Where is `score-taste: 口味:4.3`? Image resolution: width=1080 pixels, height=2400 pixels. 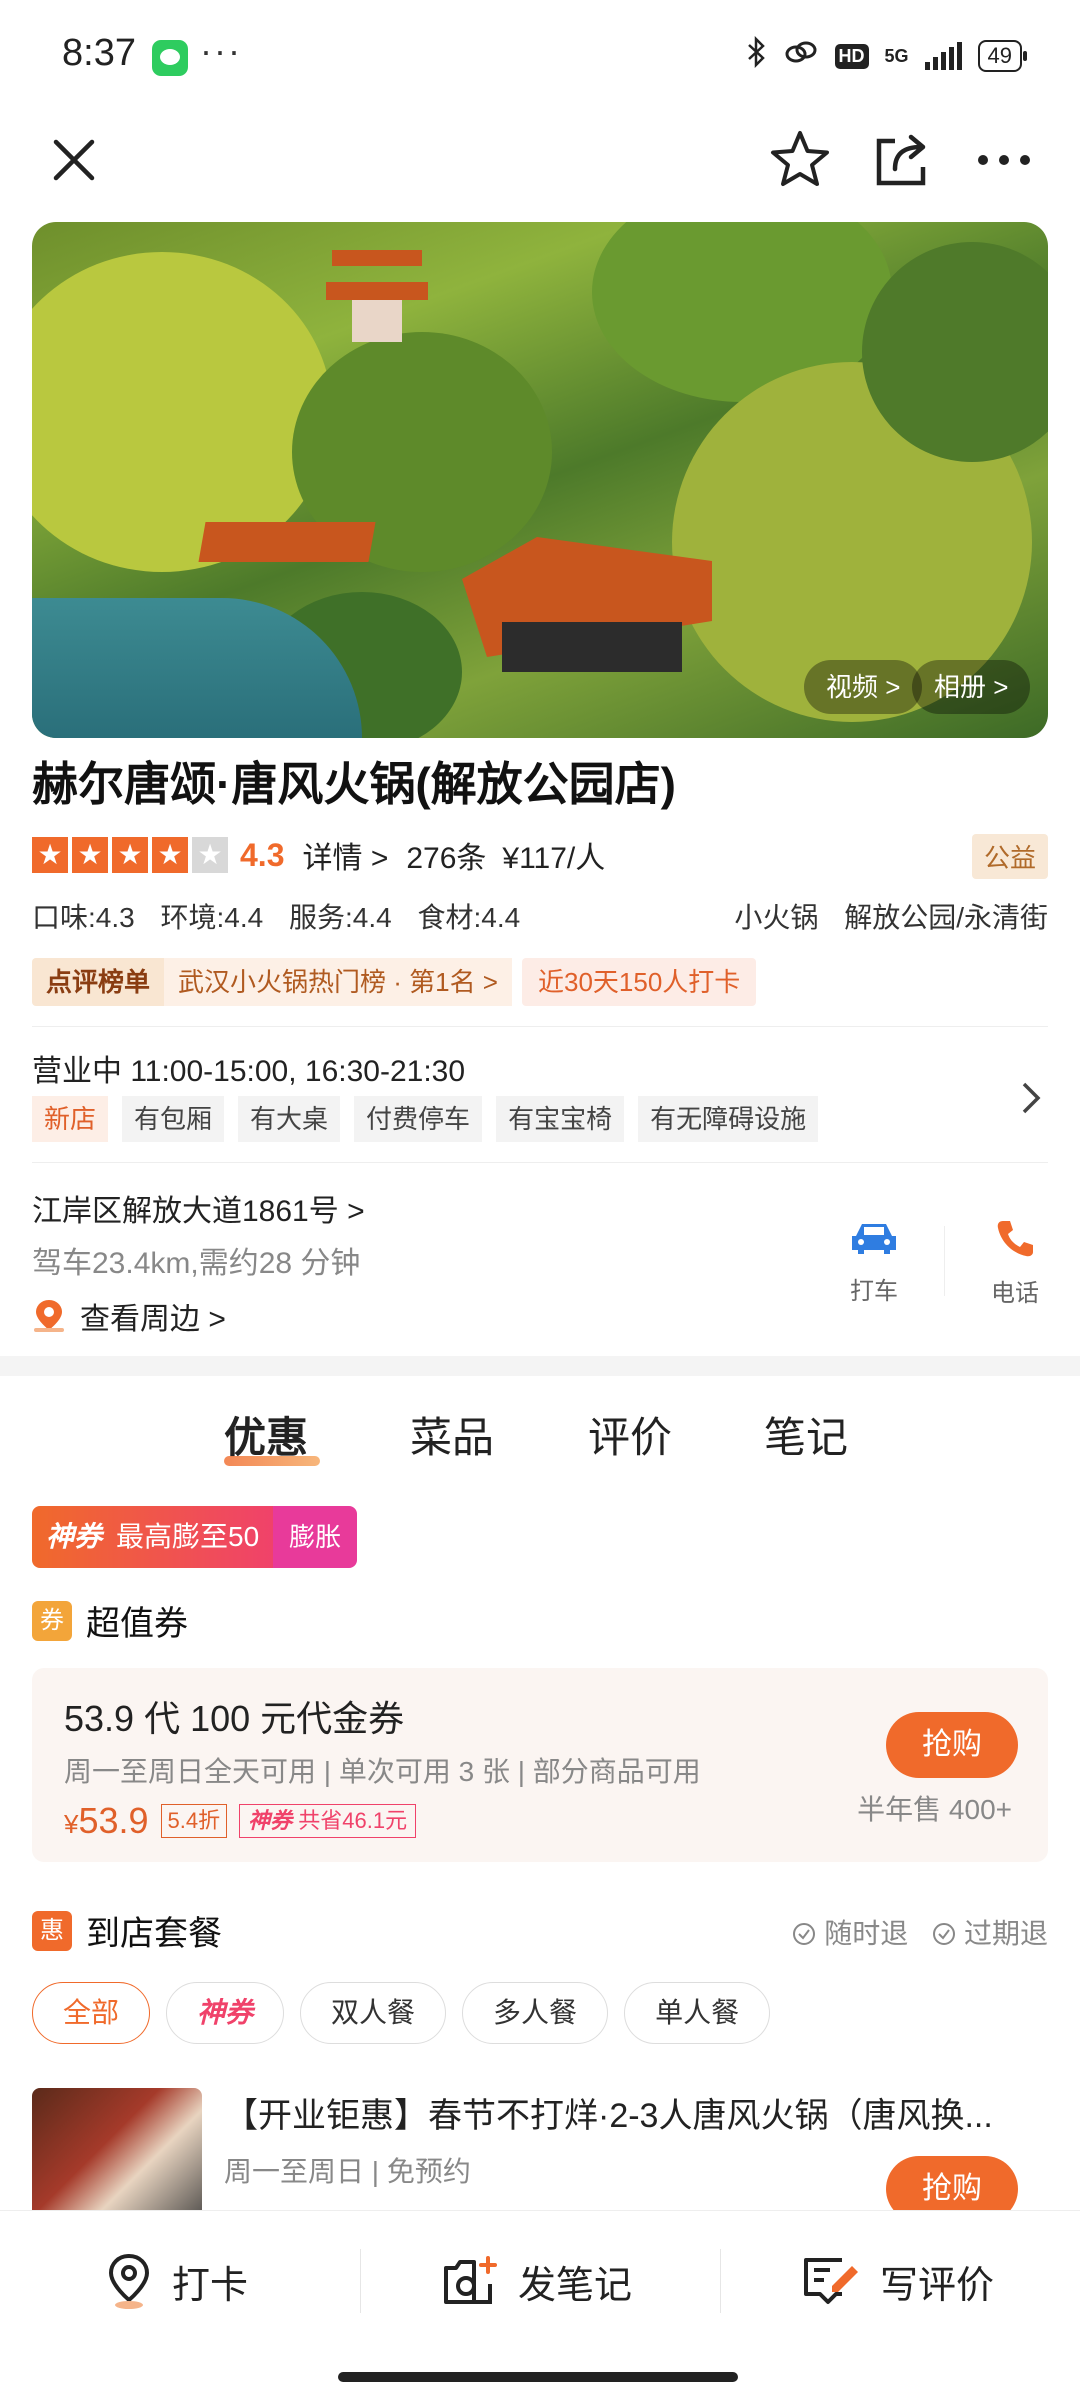
score-taste: 口味:4.3 is located at coordinates (83, 917).